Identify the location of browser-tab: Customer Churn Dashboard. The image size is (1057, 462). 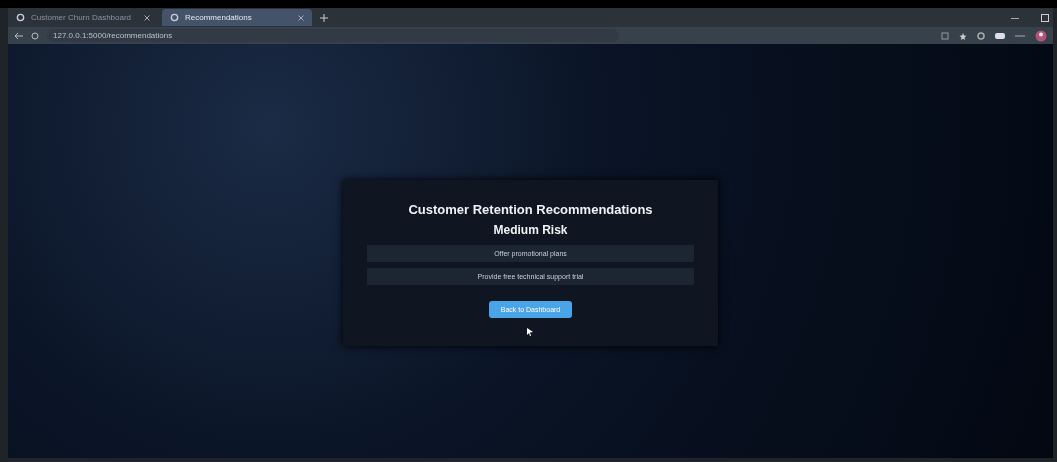
(83, 17).